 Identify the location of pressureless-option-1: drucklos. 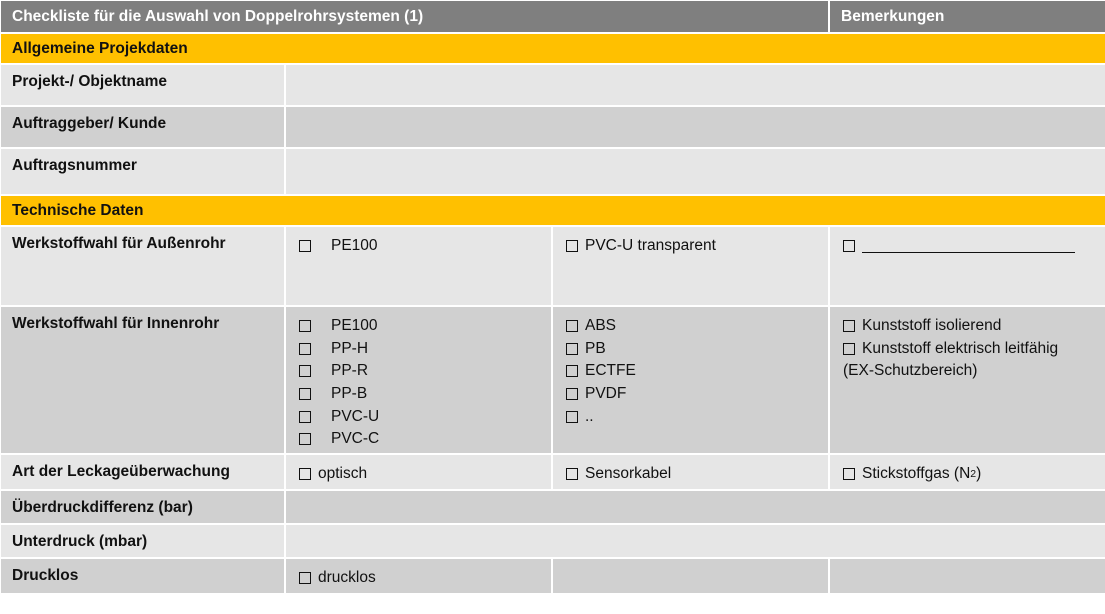
(418, 576).